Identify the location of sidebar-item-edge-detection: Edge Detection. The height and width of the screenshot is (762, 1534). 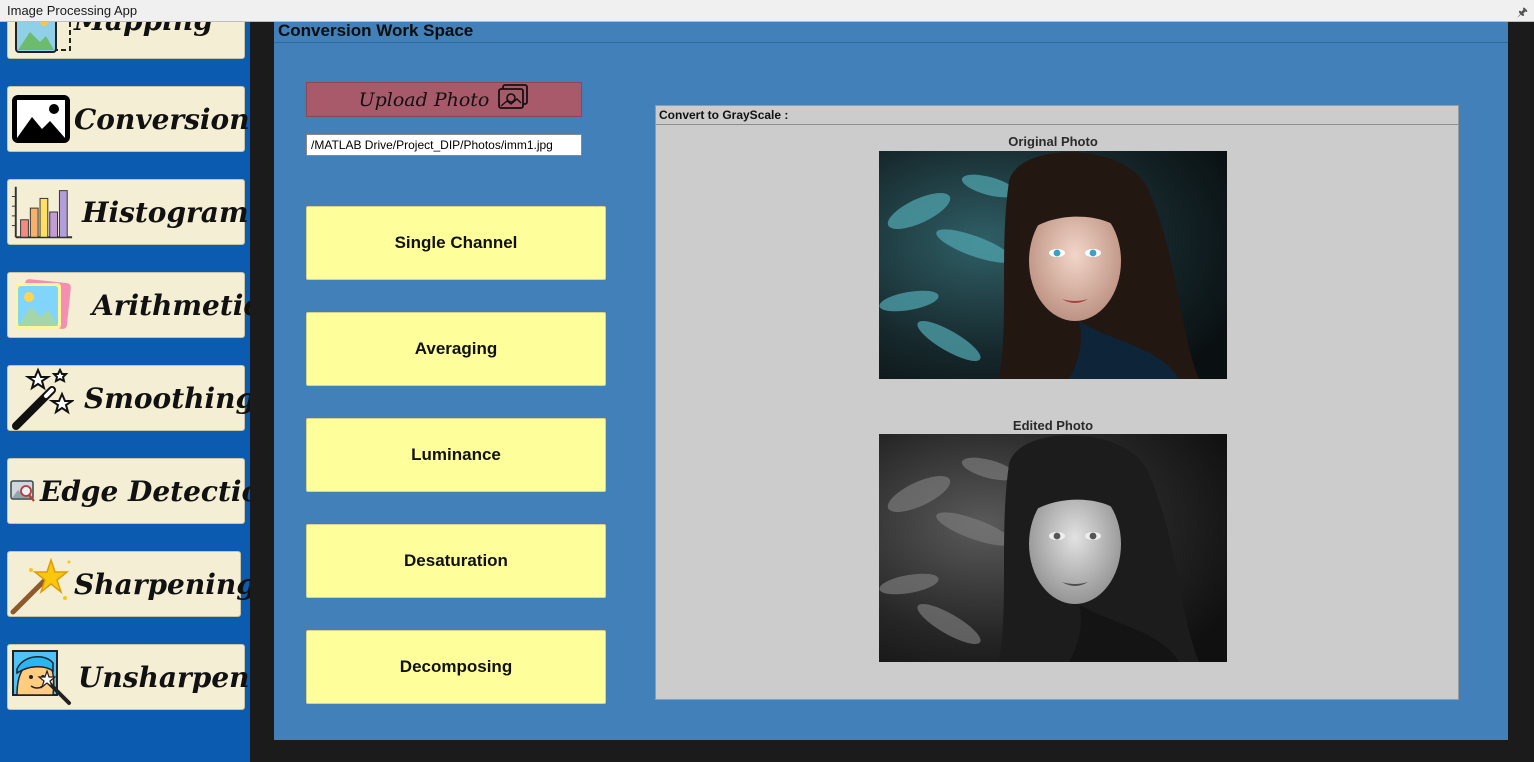
(128, 491).